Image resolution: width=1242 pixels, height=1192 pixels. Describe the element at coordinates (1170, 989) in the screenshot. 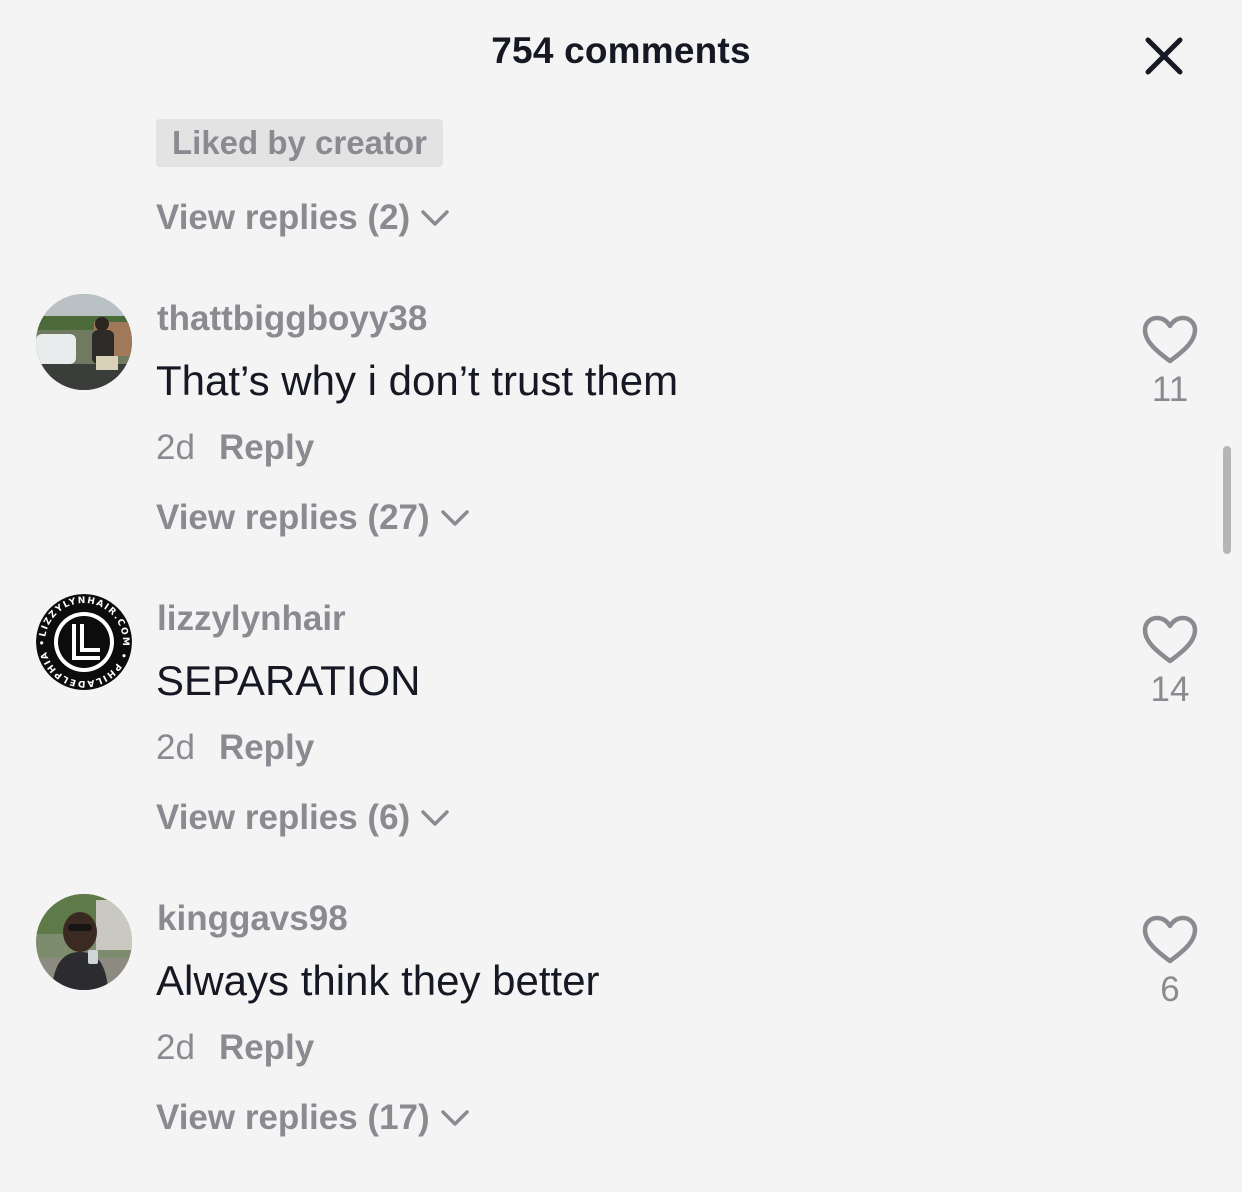

I see `like-count: 6` at that location.